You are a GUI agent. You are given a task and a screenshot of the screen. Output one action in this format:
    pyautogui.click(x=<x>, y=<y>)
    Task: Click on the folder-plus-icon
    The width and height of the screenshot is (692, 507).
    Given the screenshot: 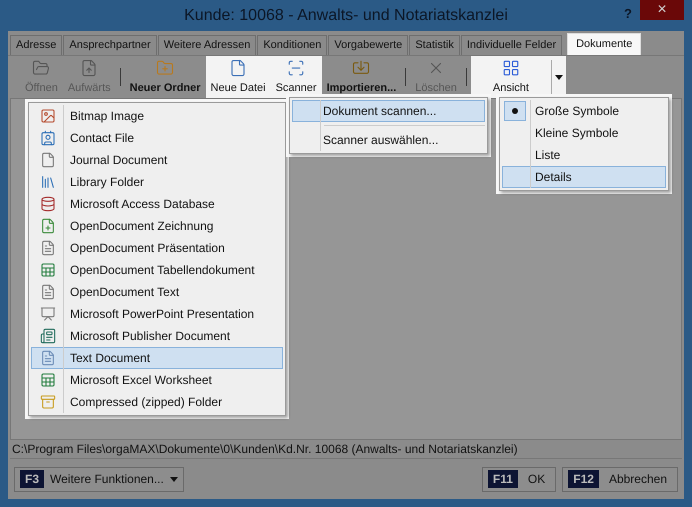 What is the action you would take?
    pyautogui.click(x=165, y=67)
    